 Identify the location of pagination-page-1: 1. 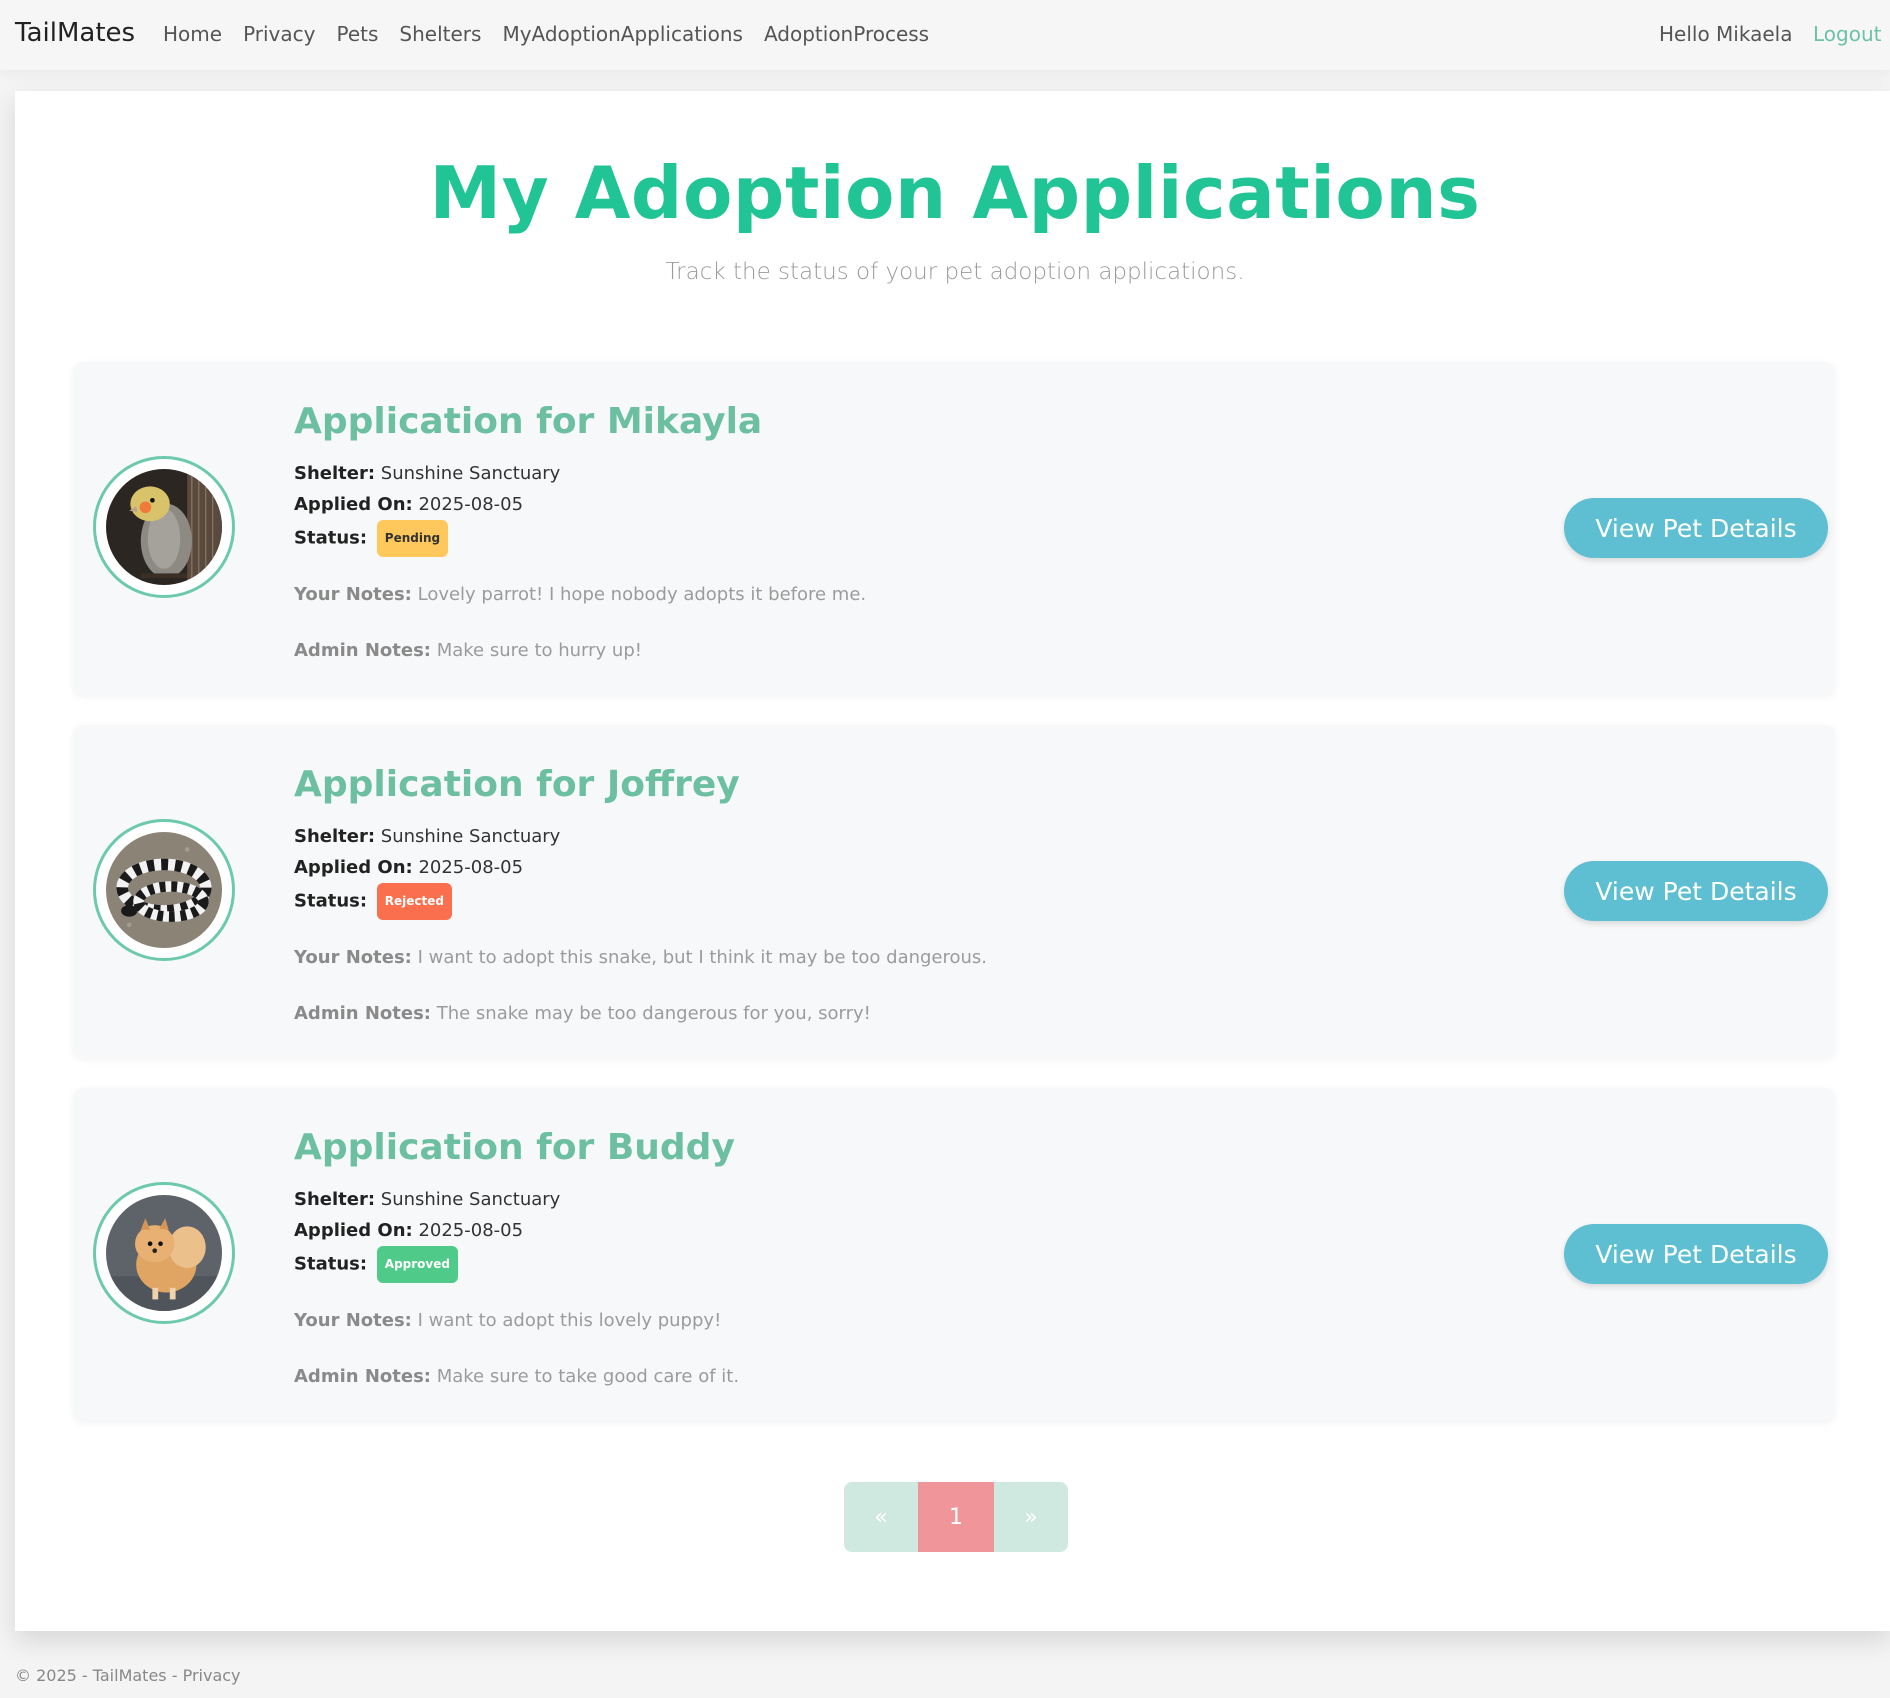
(956, 1517).